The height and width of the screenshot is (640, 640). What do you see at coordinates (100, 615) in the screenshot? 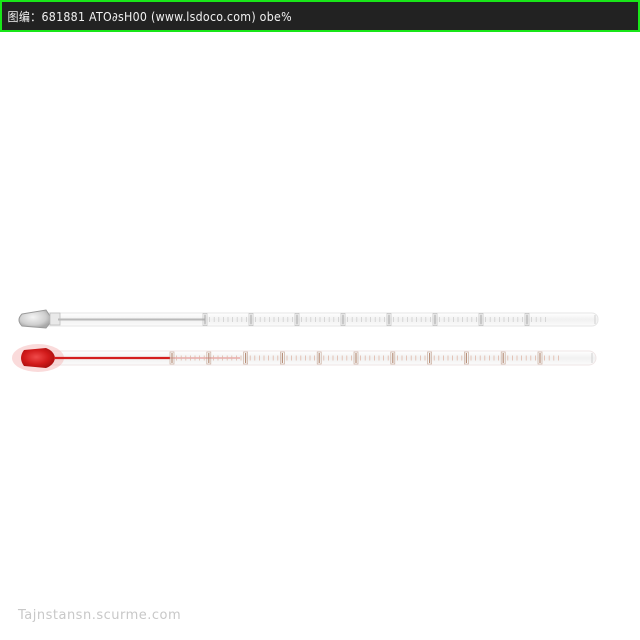
I see `watermark-text: Tajnstansn.scurme.com` at bounding box center [100, 615].